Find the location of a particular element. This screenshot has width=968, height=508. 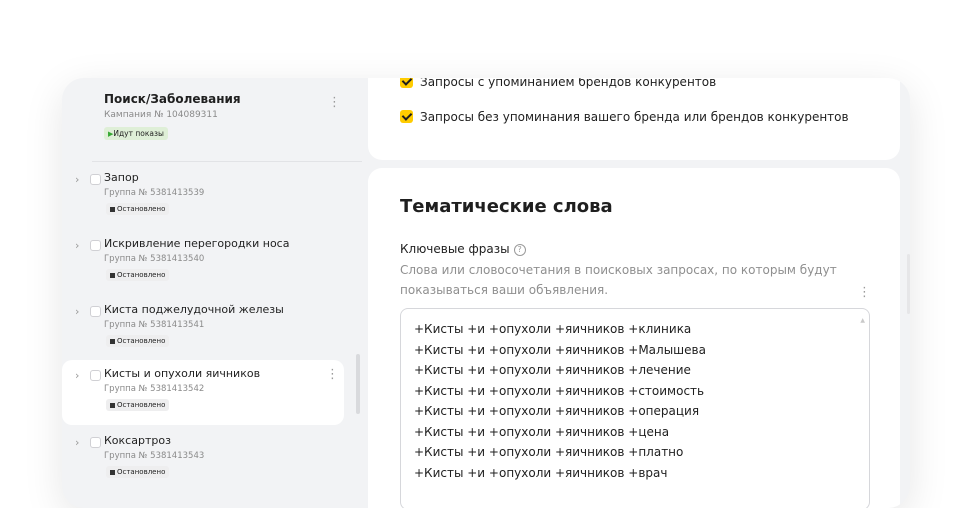

divider is located at coordinates (227, 161).